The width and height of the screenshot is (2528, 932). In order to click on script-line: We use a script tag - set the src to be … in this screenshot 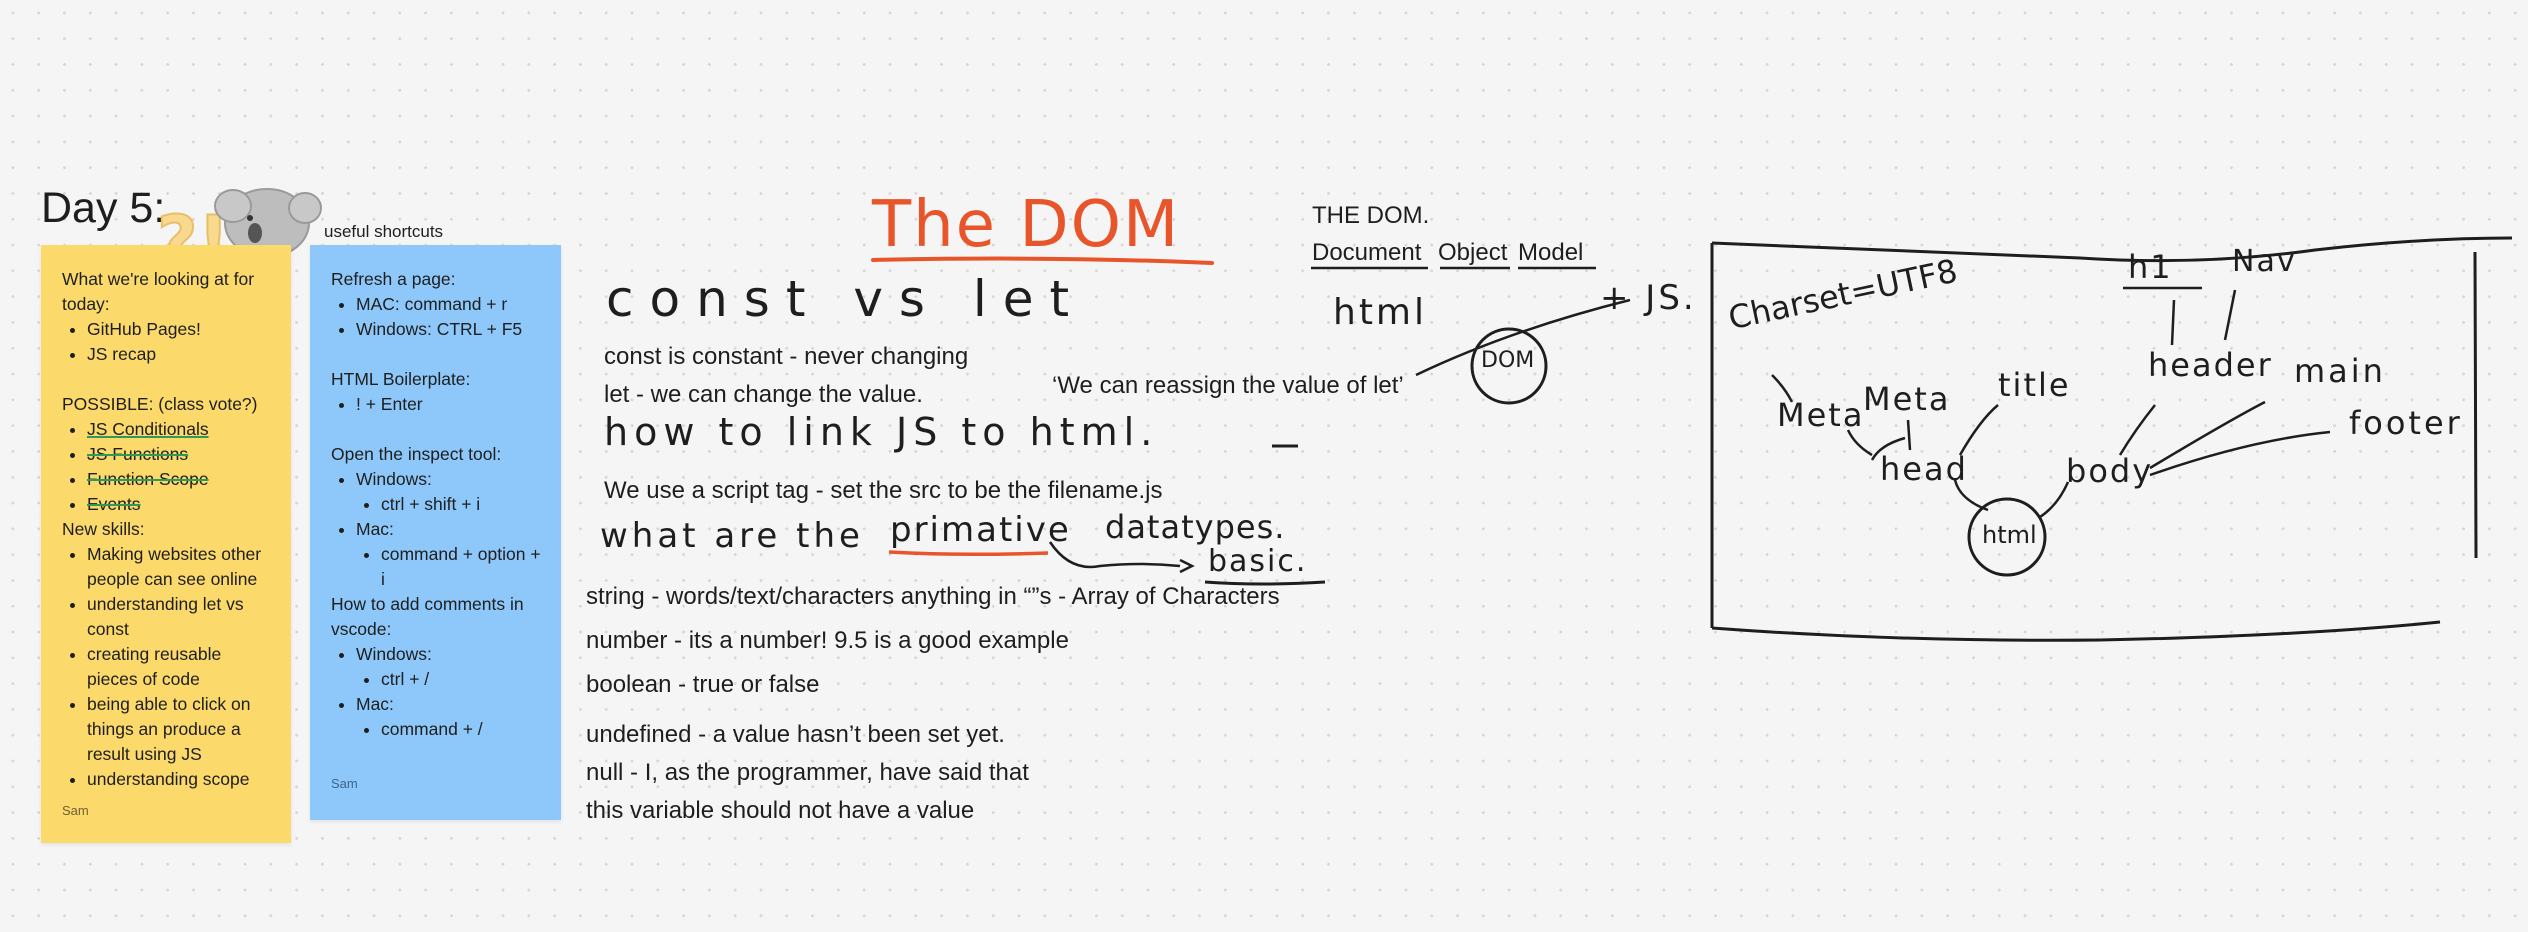, I will do `click(883, 490)`.